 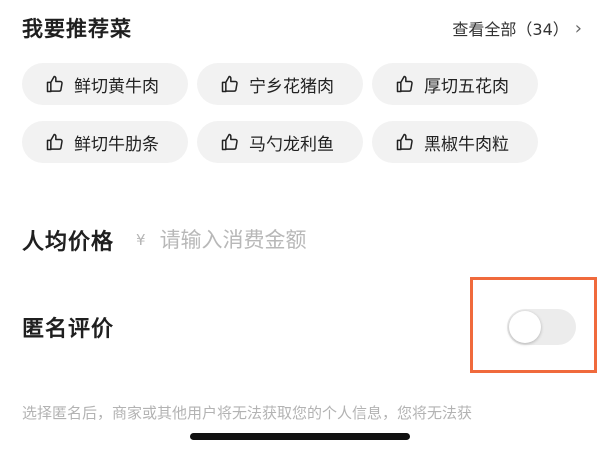 What do you see at coordinates (247, 413) in the screenshot?
I see `anonymous-disclaimer: 选择匿名后，商家或其他用户将无法获取您的个人信息，您将无法获` at bounding box center [247, 413].